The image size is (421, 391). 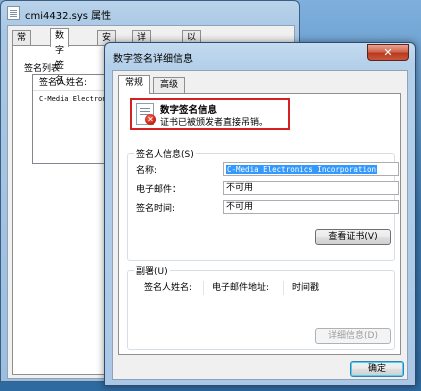 I want to click on details-button: 详细信息(D), so click(x=353, y=336).